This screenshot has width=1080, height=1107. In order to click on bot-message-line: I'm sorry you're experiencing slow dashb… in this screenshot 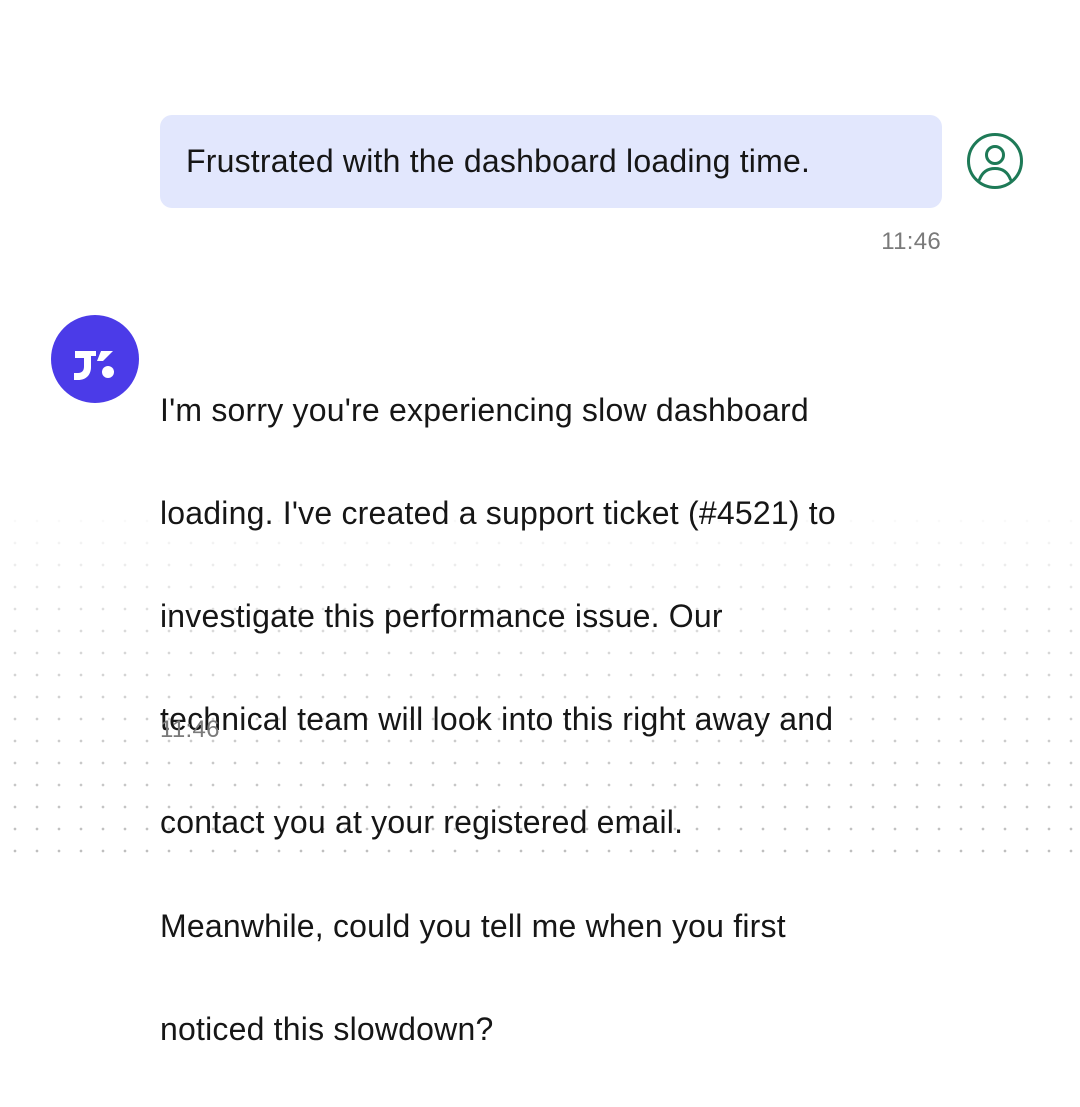, I will do `click(484, 409)`.